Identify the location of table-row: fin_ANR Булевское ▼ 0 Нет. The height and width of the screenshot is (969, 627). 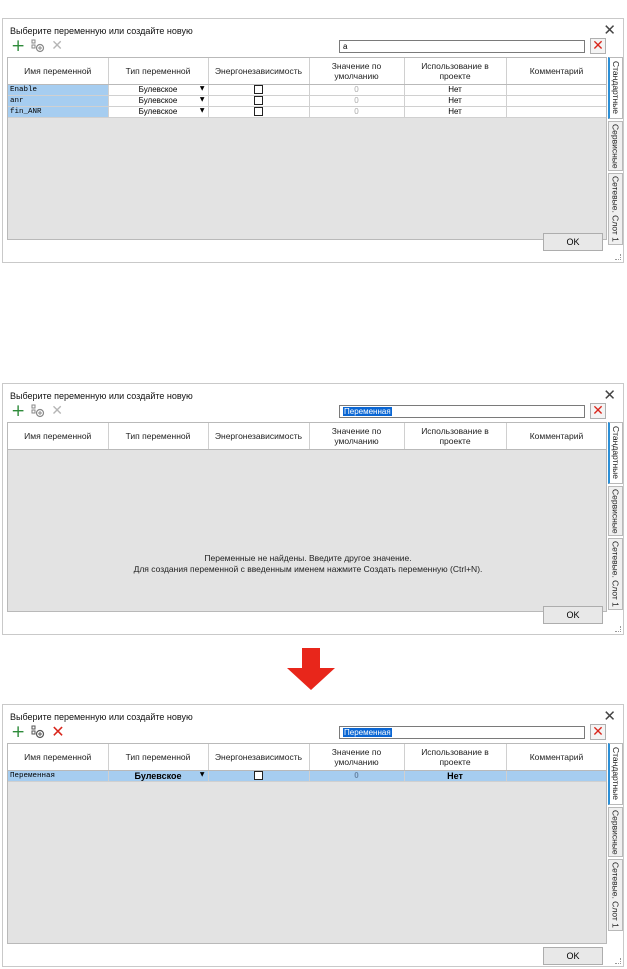
(307, 112).